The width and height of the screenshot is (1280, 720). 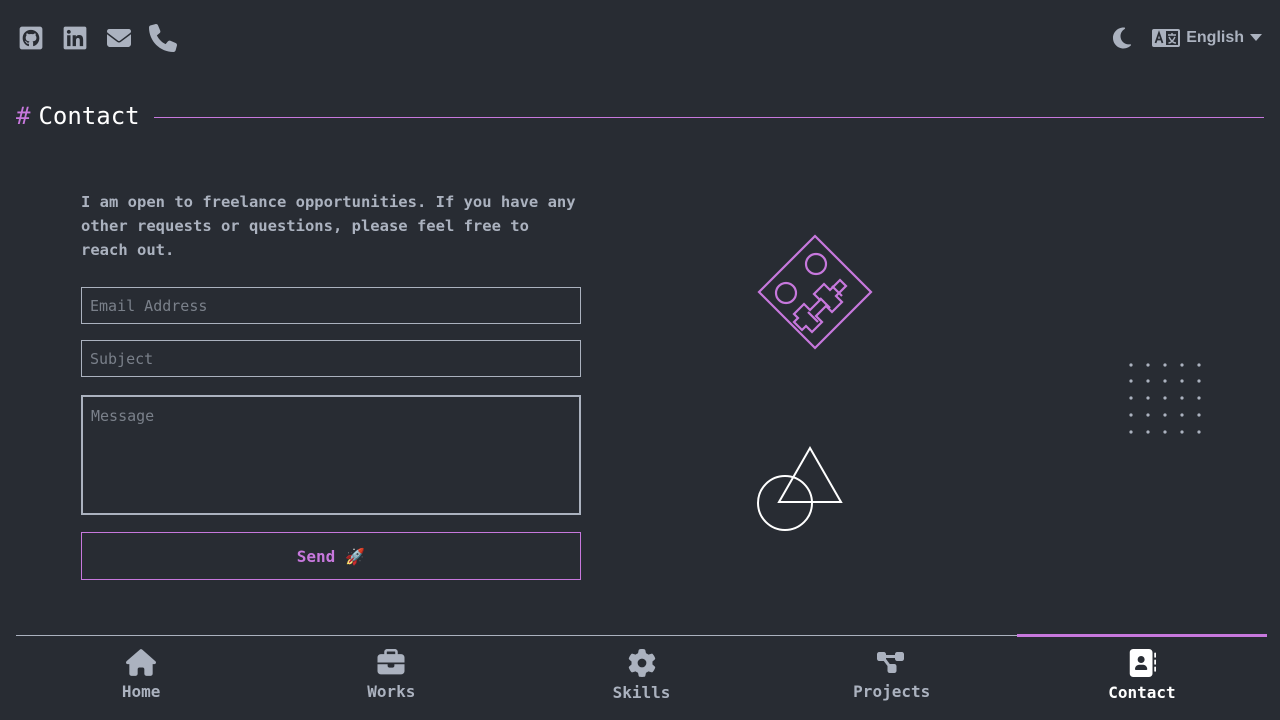 I want to click on top-bar: English, so click(x=640, y=40).